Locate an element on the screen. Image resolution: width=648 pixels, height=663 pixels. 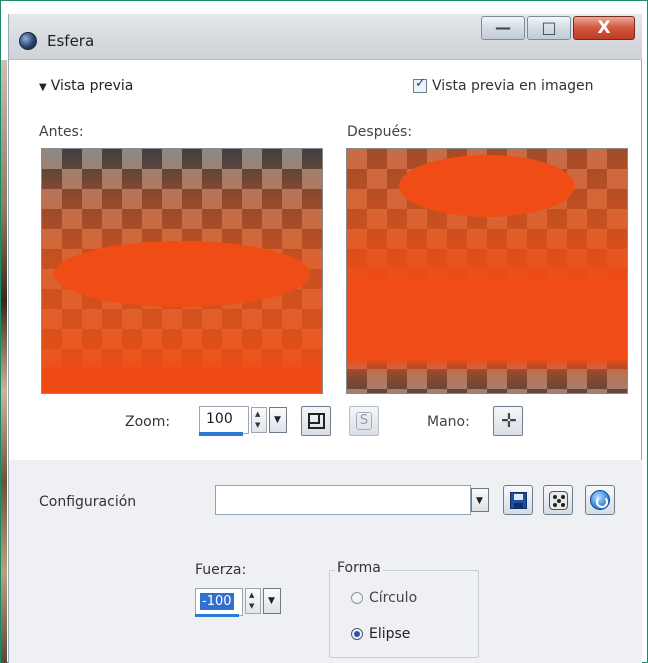
dice-icon is located at coordinates (558, 500).